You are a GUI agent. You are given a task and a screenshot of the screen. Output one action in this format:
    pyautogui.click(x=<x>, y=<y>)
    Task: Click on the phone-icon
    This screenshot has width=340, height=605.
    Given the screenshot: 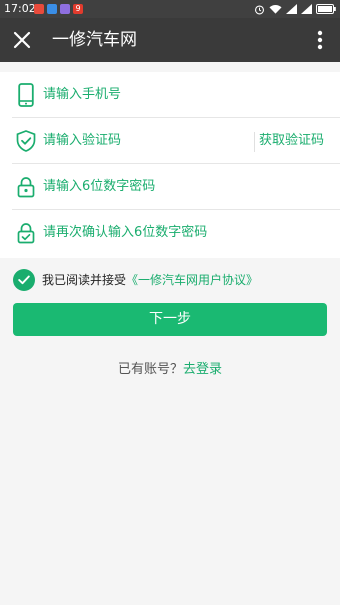 What is the action you would take?
    pyautogui.click(x=26, y=95)
    